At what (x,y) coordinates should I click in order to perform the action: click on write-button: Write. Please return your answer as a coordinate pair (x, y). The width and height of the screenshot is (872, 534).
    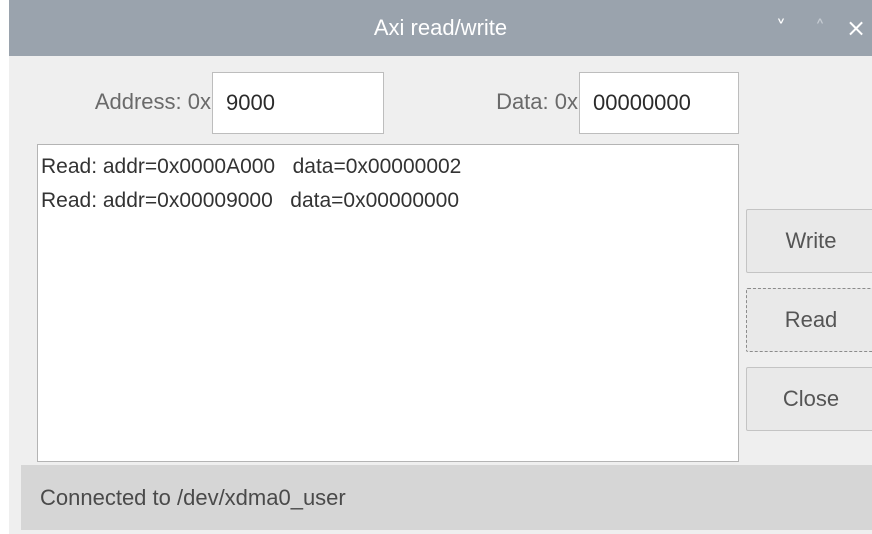
    Looking at the image, I should click on (809, 241).